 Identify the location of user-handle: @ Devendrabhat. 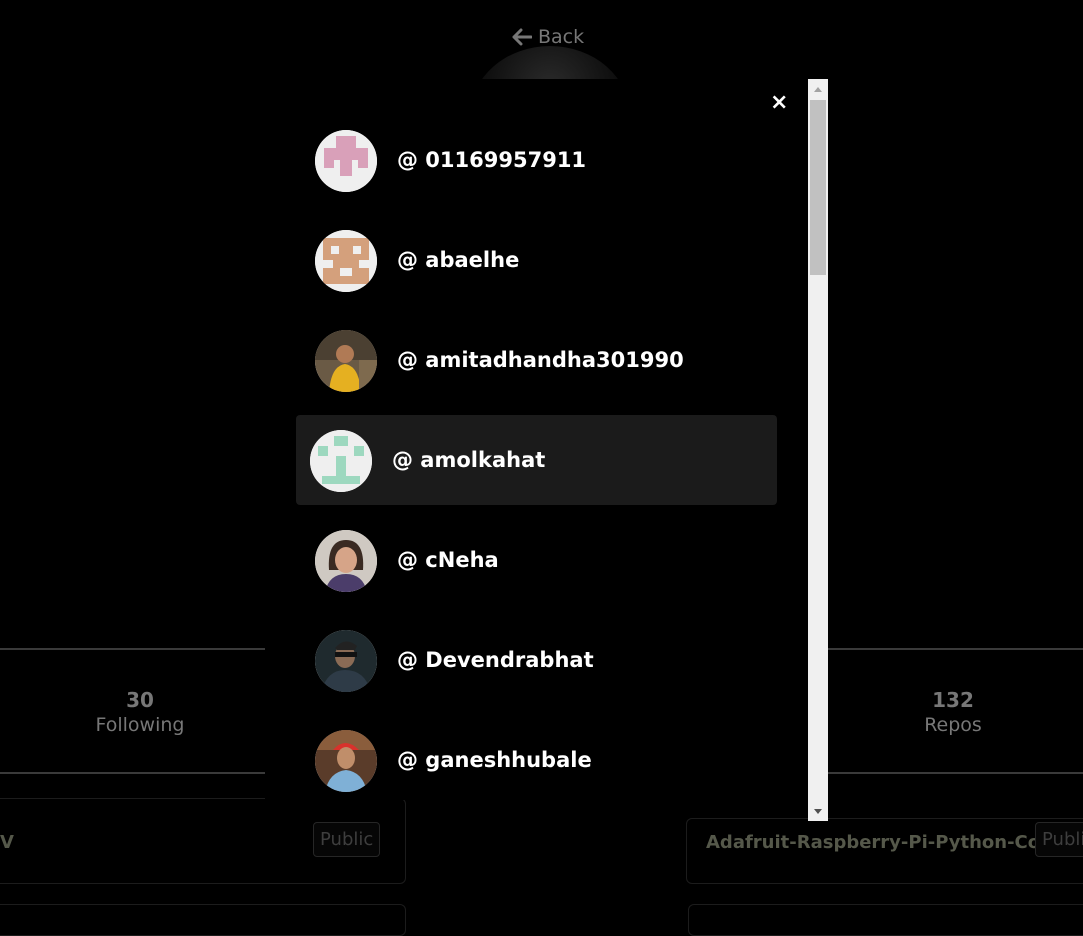
(495, 660).